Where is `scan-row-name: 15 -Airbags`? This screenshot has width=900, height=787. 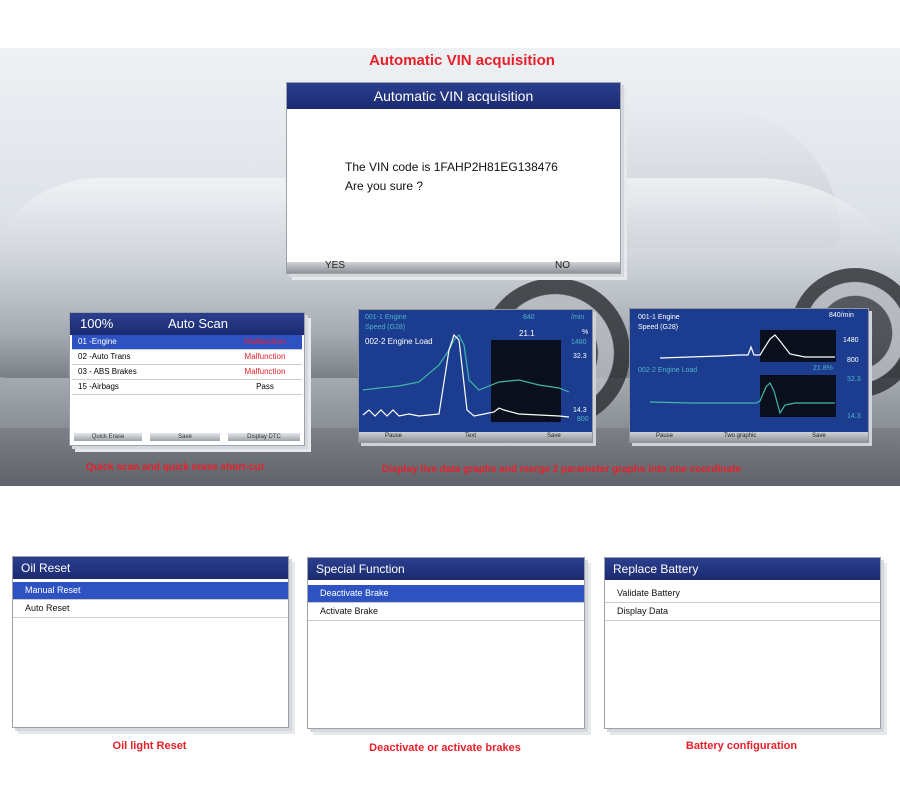
scan-row-name: 15 -Airbags is located at coordinates (98, 386).